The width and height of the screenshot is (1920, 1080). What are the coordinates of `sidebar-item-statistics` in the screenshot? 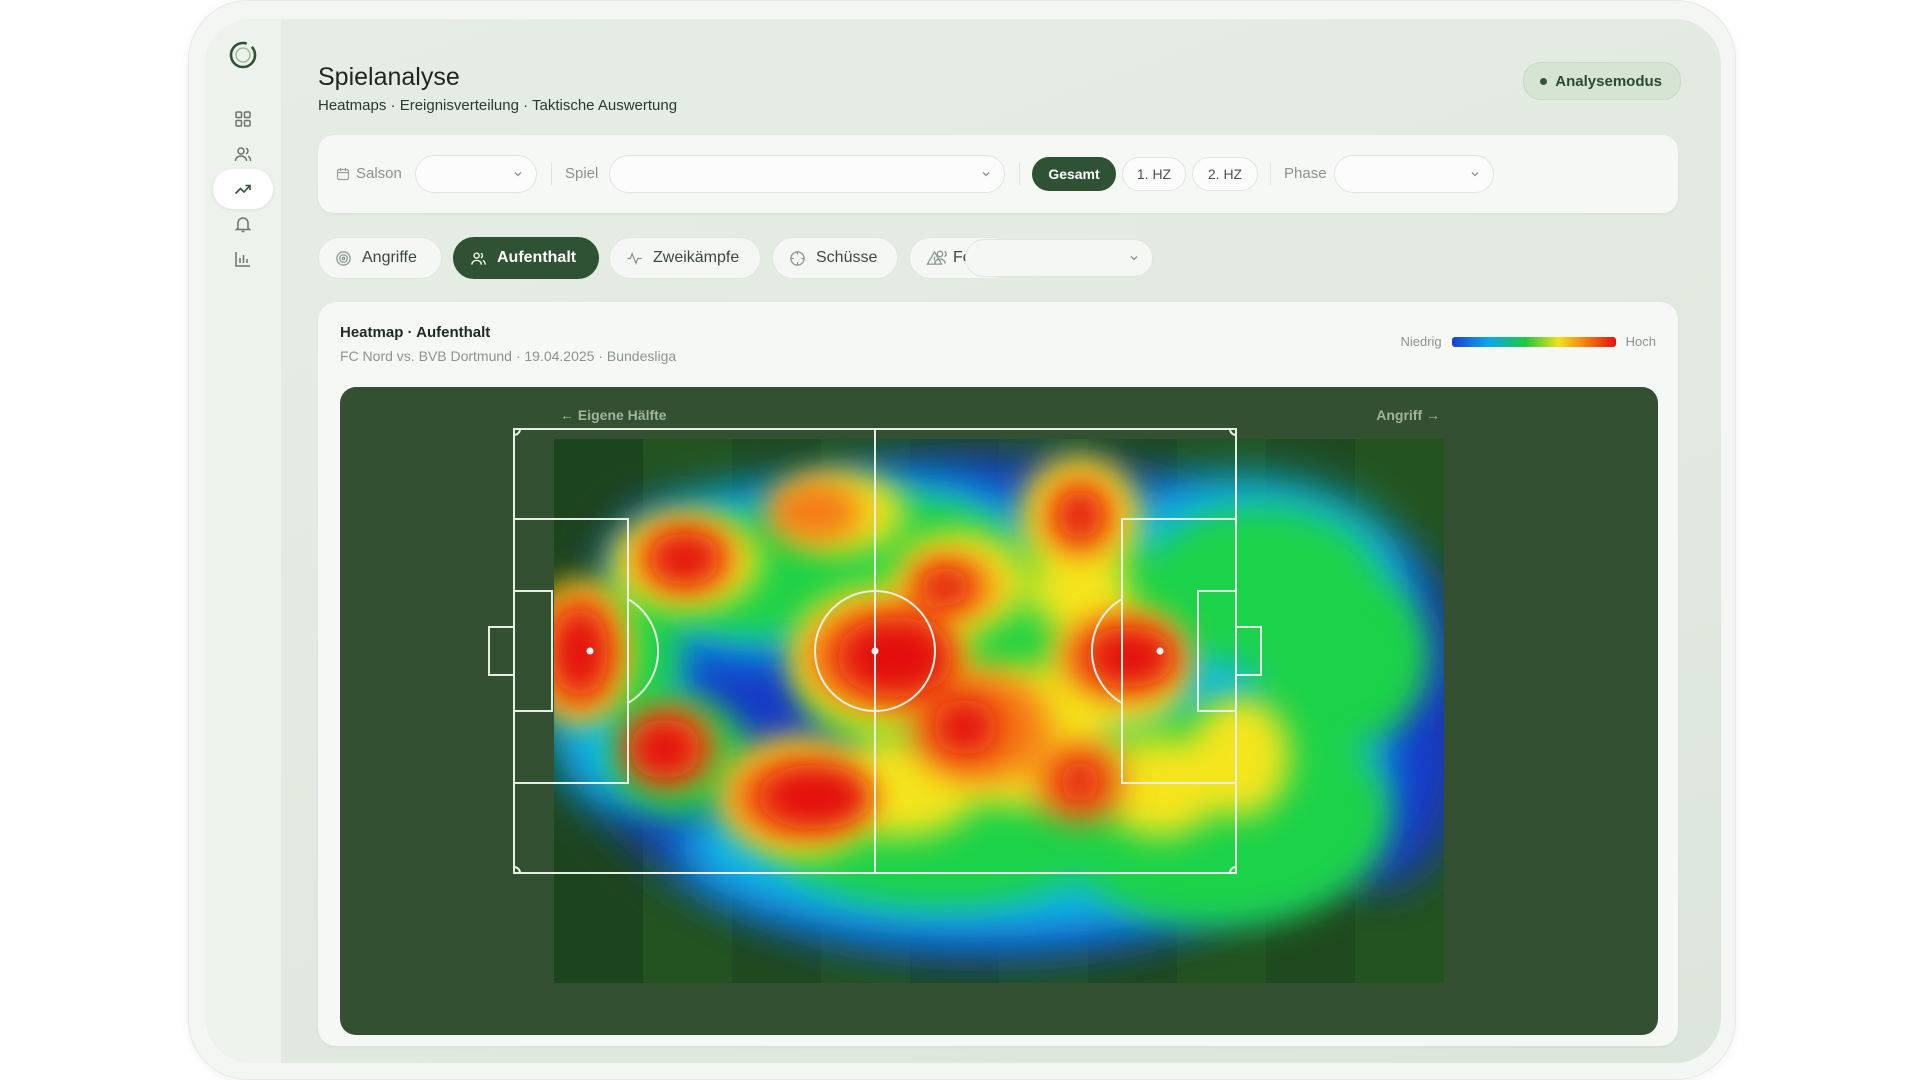 It's located at (243, 259).